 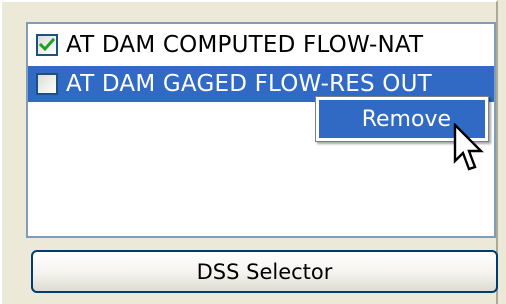 I want to click on list-item-computed-flow: AT DAM COMPUTED FLOW-NAT, so click(x=261, y=45).